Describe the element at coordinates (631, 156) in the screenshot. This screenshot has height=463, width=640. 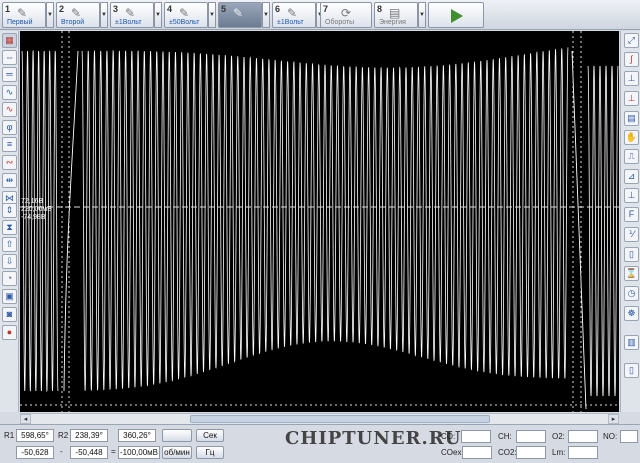
I see `pulse-icon: ⎍` at that location.